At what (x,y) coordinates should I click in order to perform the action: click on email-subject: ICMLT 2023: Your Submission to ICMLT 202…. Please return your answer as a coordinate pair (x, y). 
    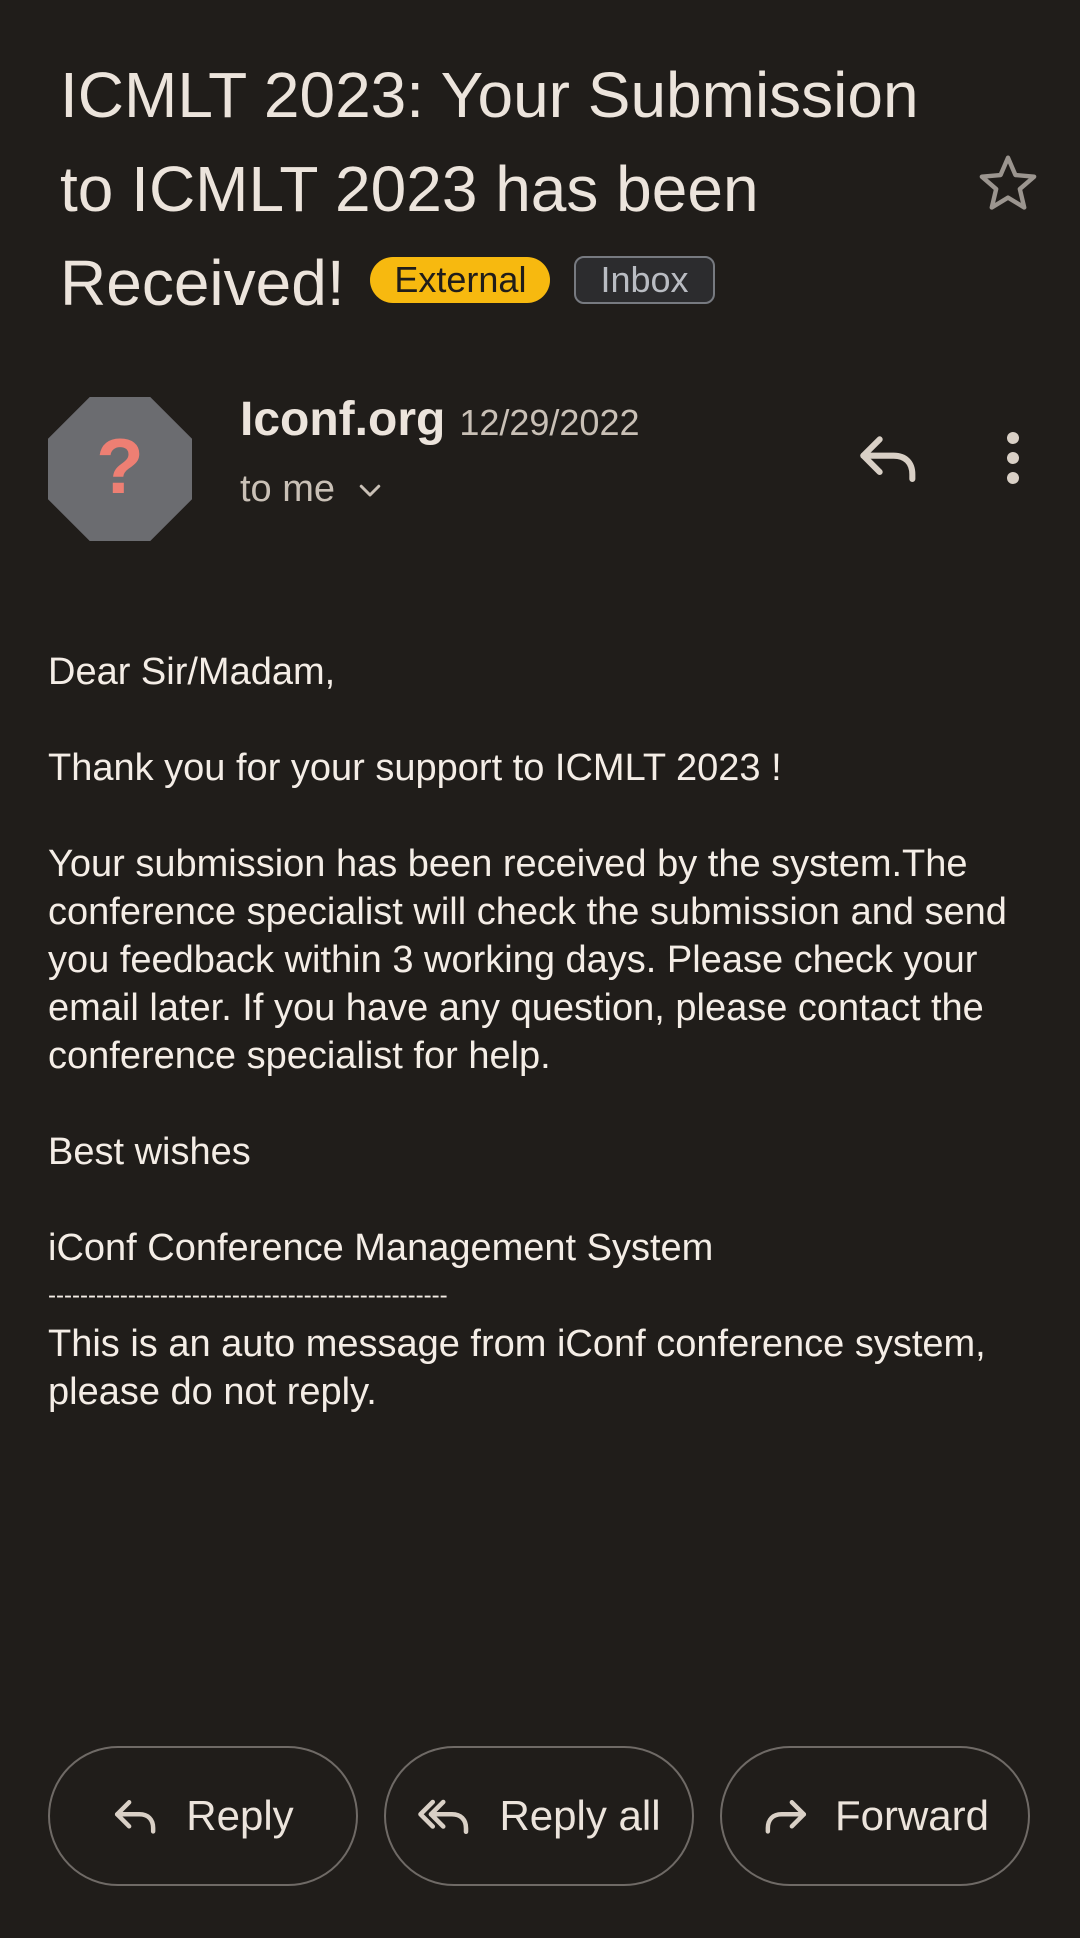
    Looking at the image, I should click on (510, 189).